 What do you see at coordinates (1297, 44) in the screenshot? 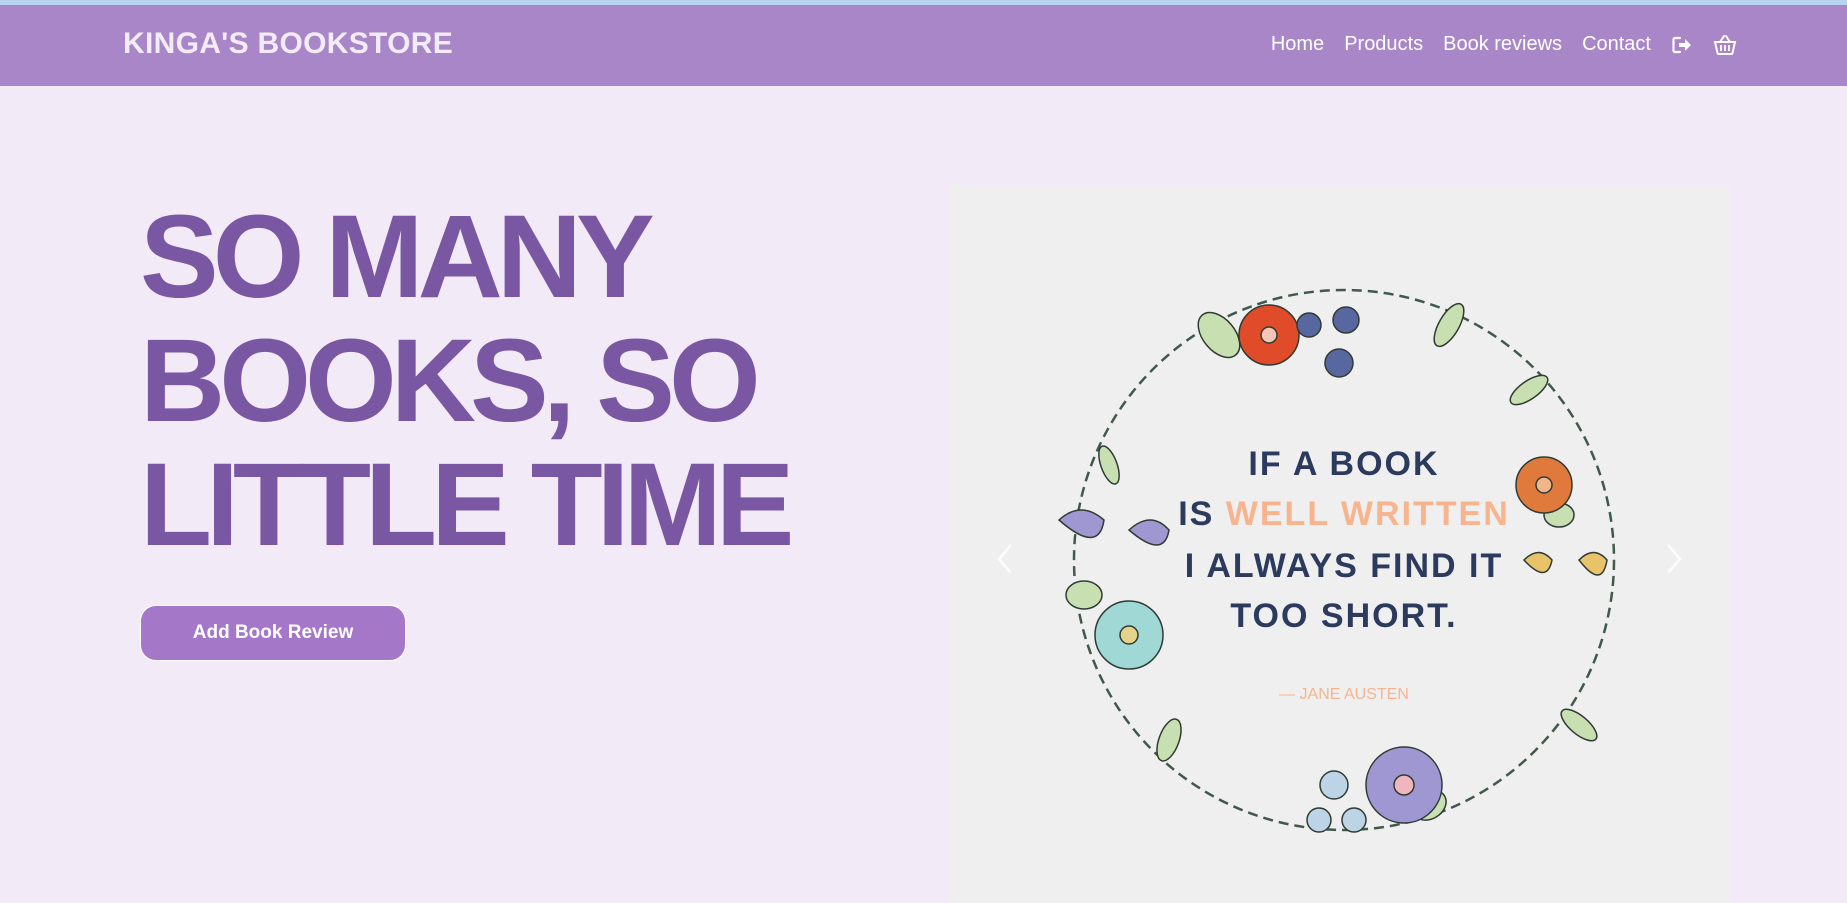
I see `nav-home: Home` at bounding box center [1297, 44].